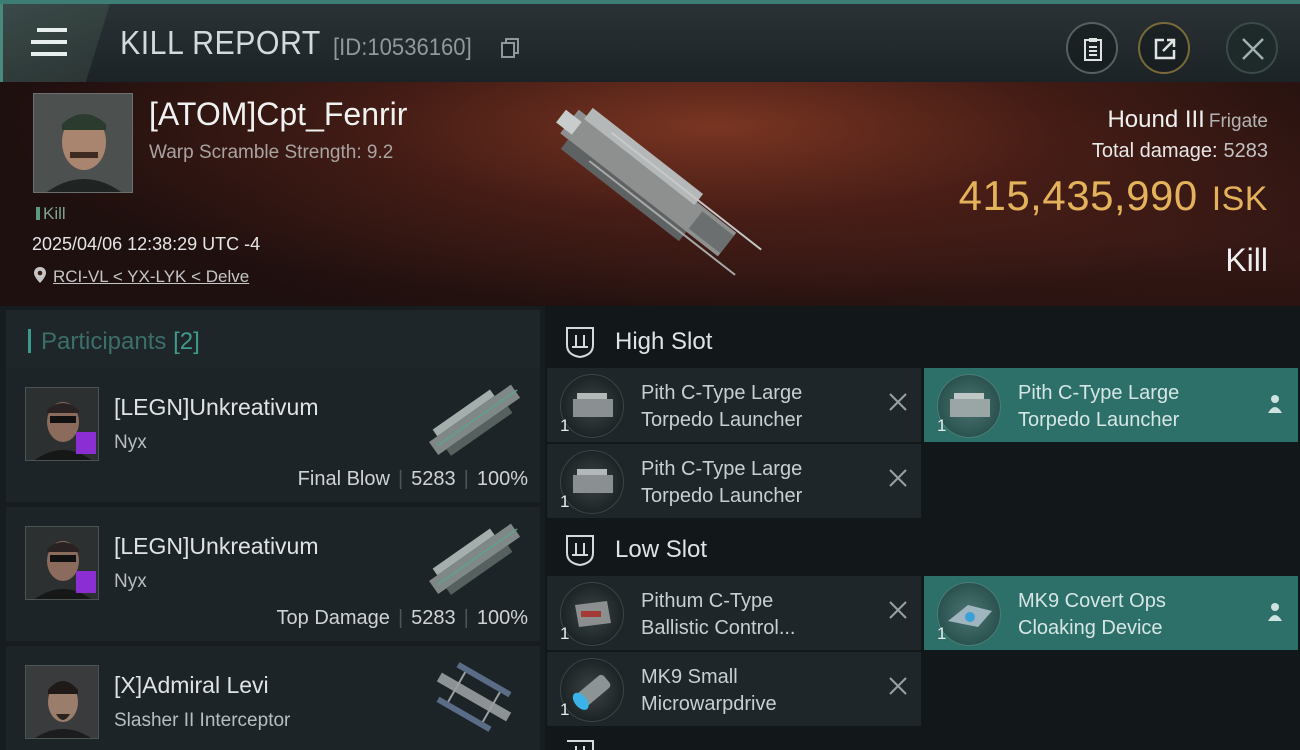  Describe the element at coordinates (922, 339) in the screenshot. I see `high-slot-header: High Slot` at that location.